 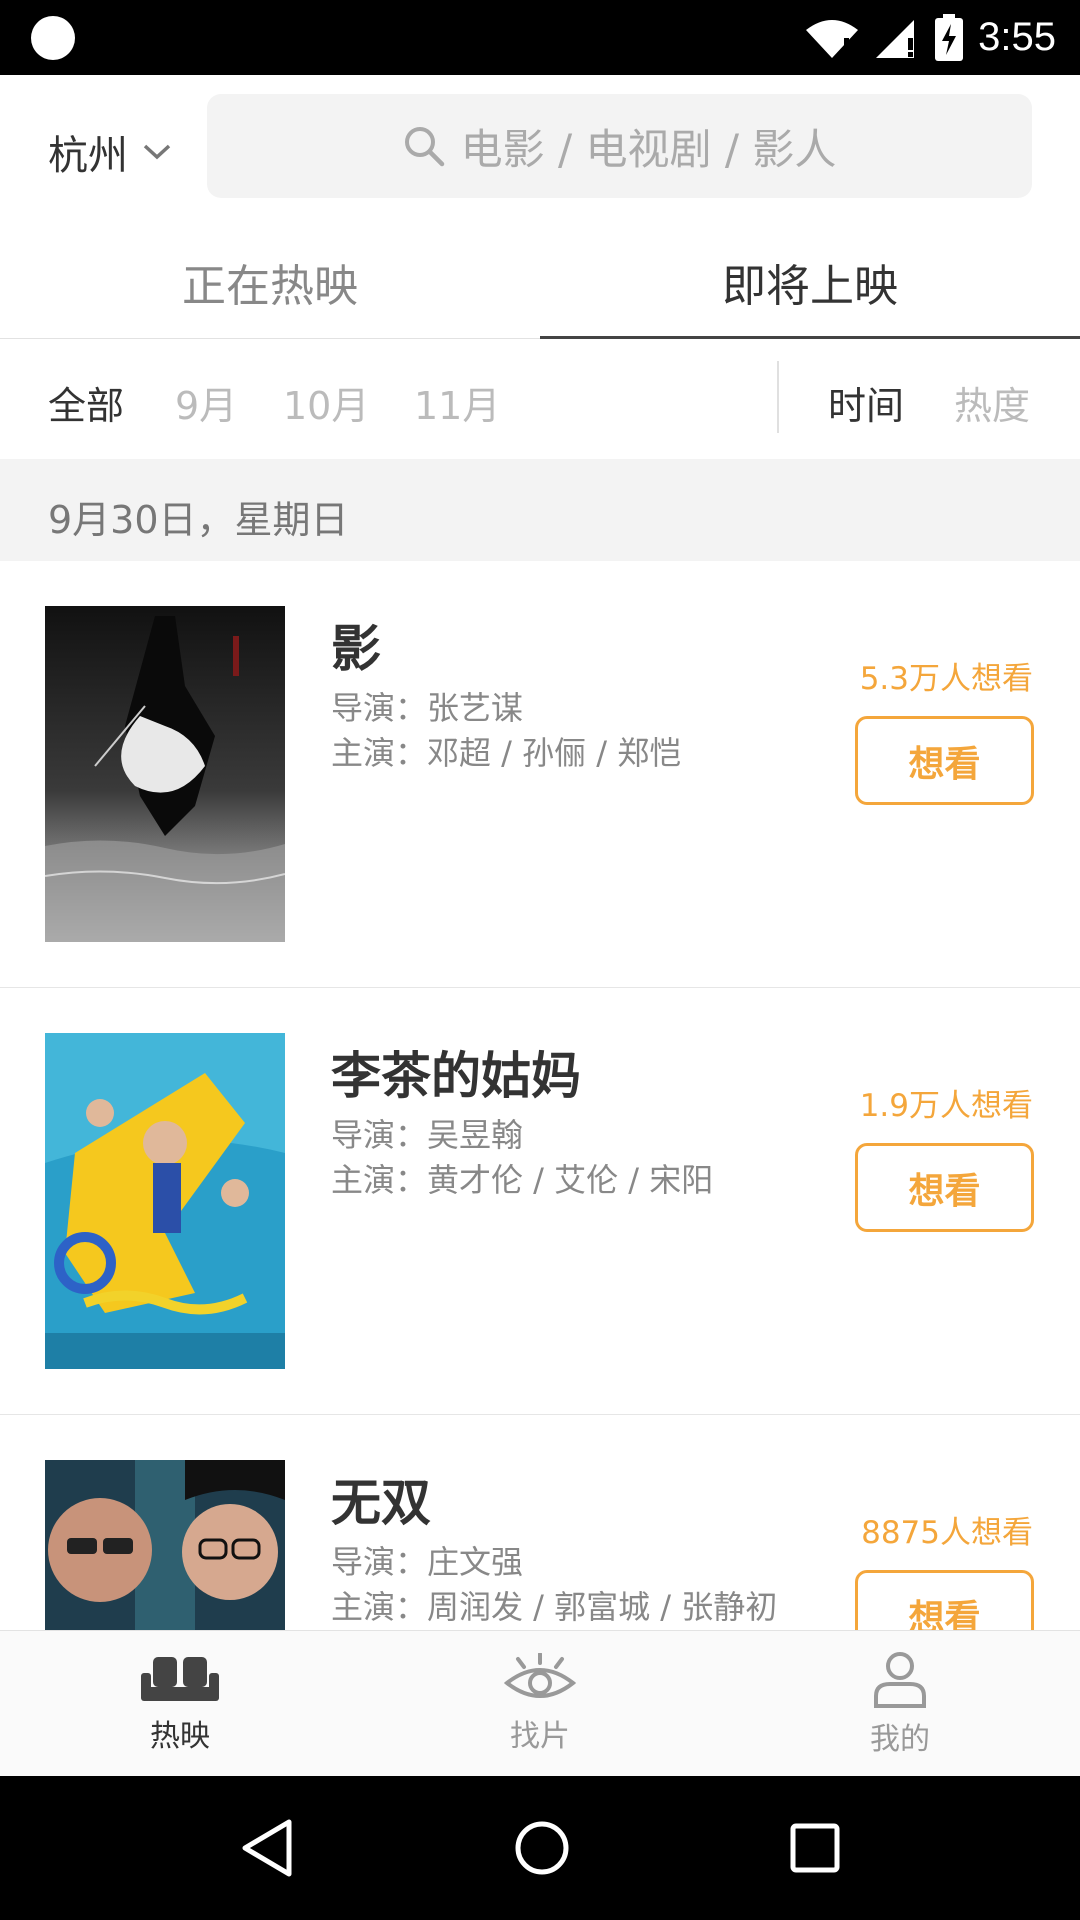 I want to click on movie-cast: 主演：黄才伦 / 艾伦 / 宋阳, so click(x=522, y=1180).